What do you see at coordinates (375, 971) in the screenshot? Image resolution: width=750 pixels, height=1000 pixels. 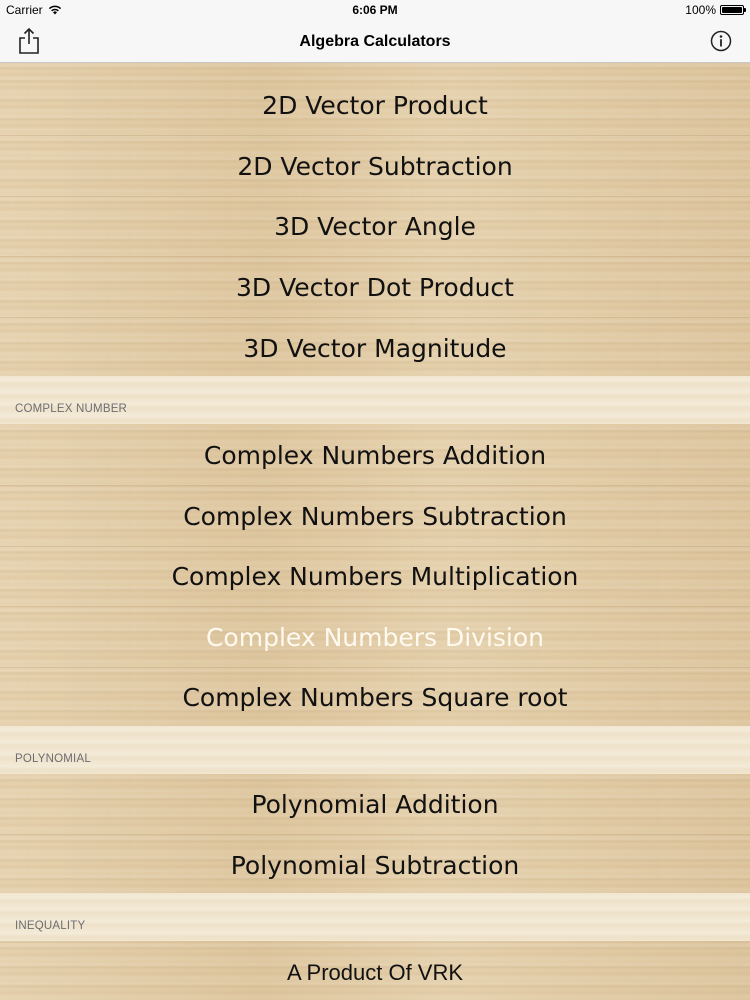 I see `vrk-product-link: A Product Of VRK` at bounding box center [375, 971].